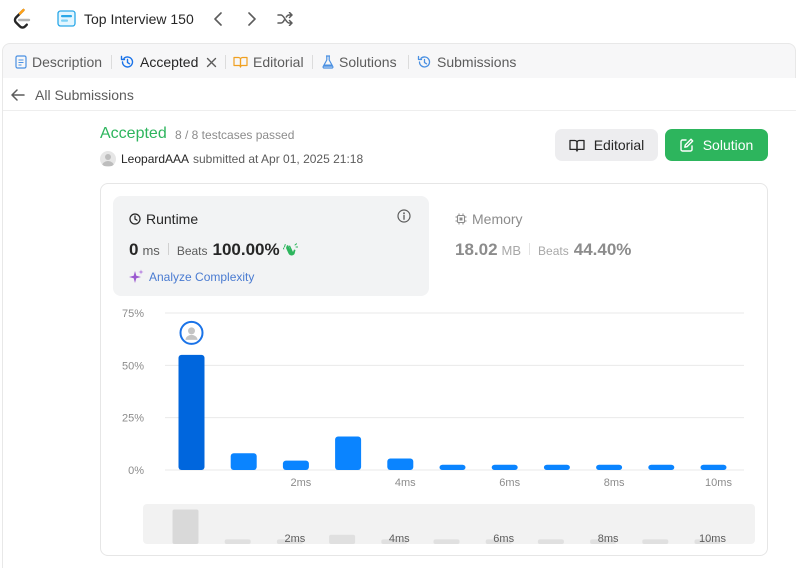 This screenshot has height=568, width=796. Describe the element at coordinates (84, 95) in the screenshot. I see `back-label: All Submissions` at that location.